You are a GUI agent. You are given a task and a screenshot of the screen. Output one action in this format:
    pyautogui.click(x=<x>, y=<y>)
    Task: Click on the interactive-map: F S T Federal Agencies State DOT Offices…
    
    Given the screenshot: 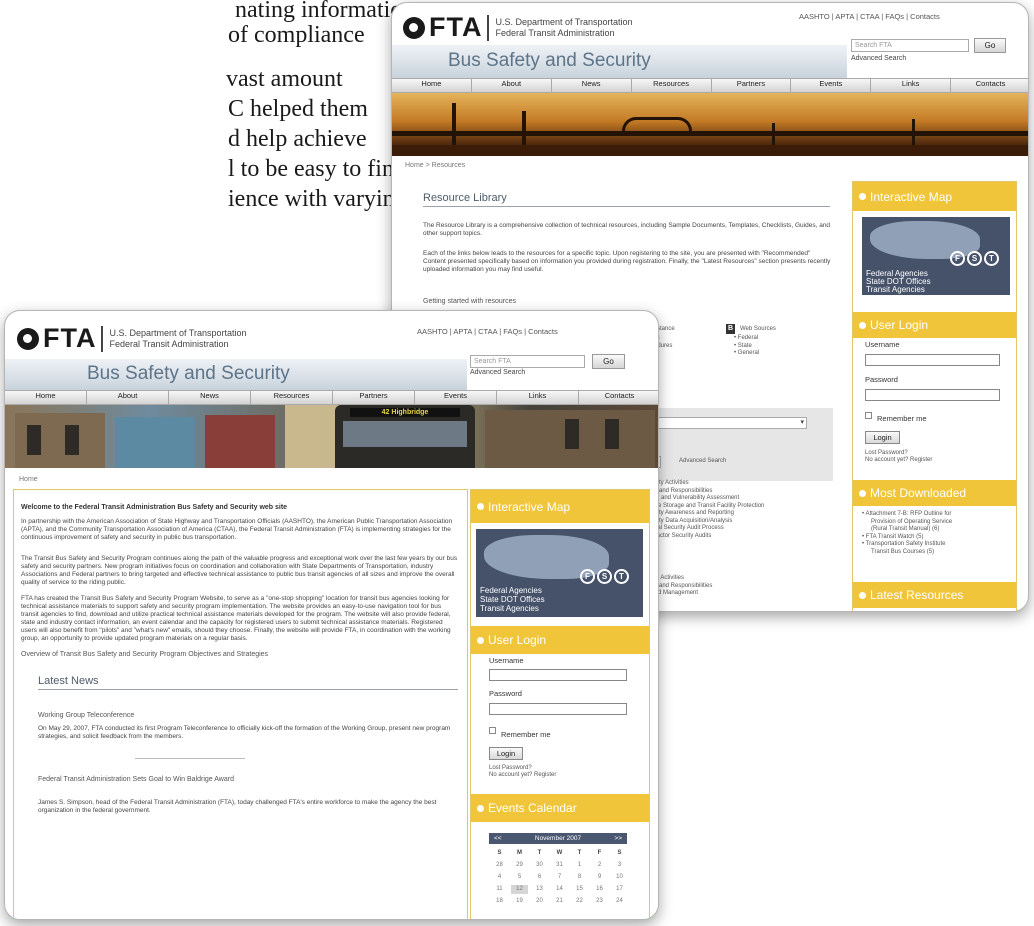 What is the action you would take?
    pyautogui.click(x=936, y=256)
    